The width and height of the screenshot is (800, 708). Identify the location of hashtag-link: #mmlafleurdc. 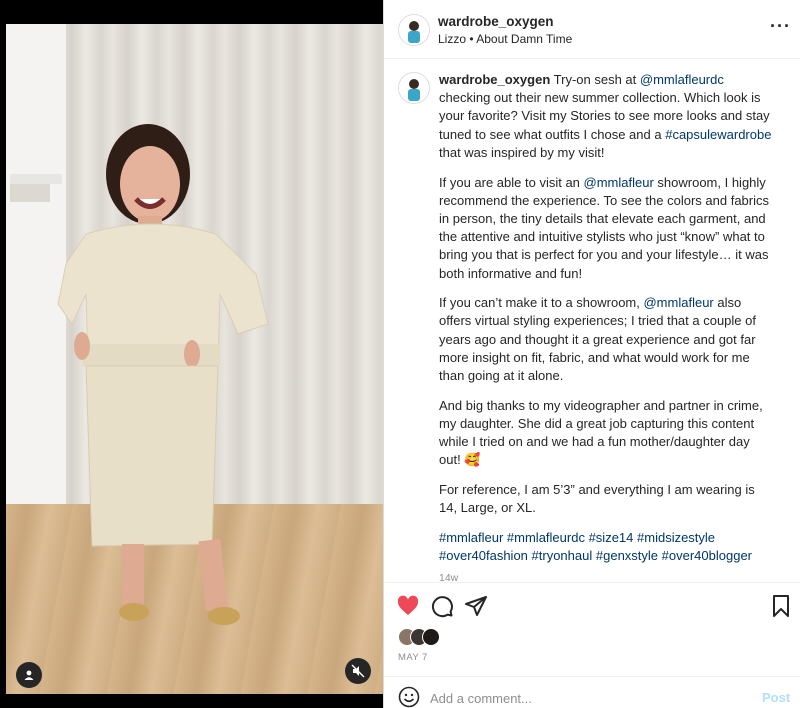
(546, 537).